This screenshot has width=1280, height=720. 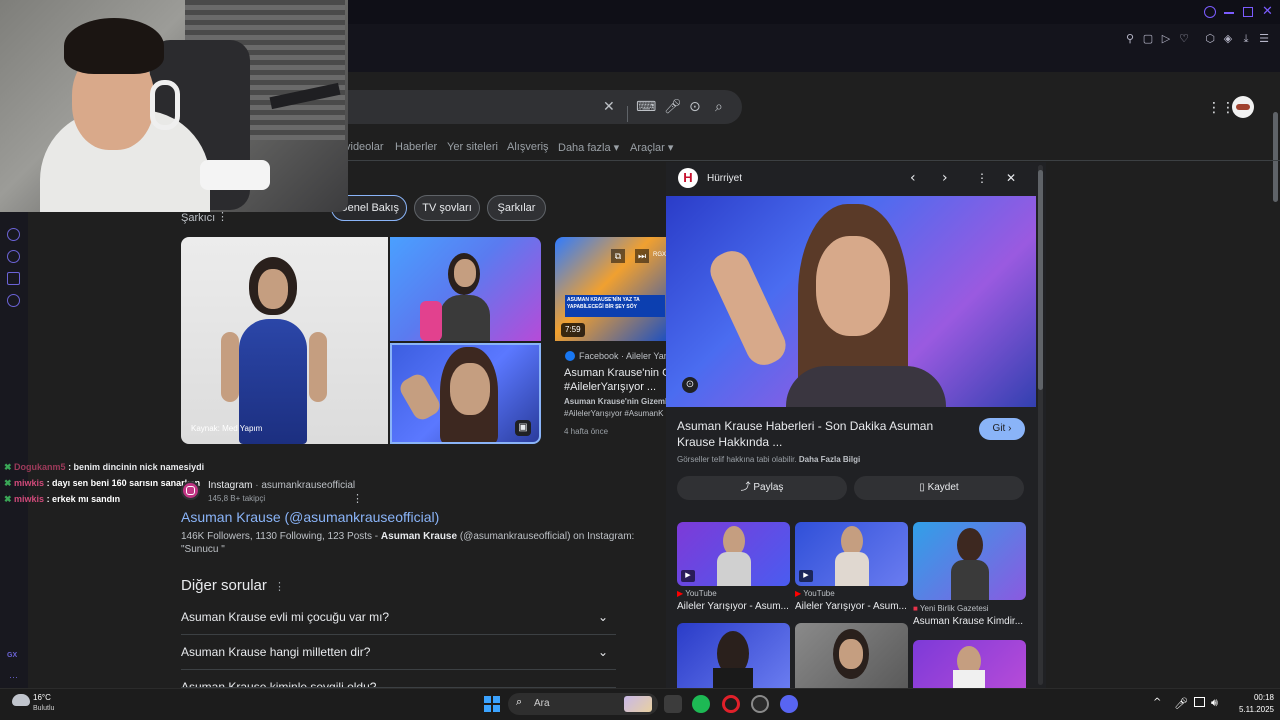 I want to click on tab-tools: Araçlar ▾, so click(x=651, y=147).